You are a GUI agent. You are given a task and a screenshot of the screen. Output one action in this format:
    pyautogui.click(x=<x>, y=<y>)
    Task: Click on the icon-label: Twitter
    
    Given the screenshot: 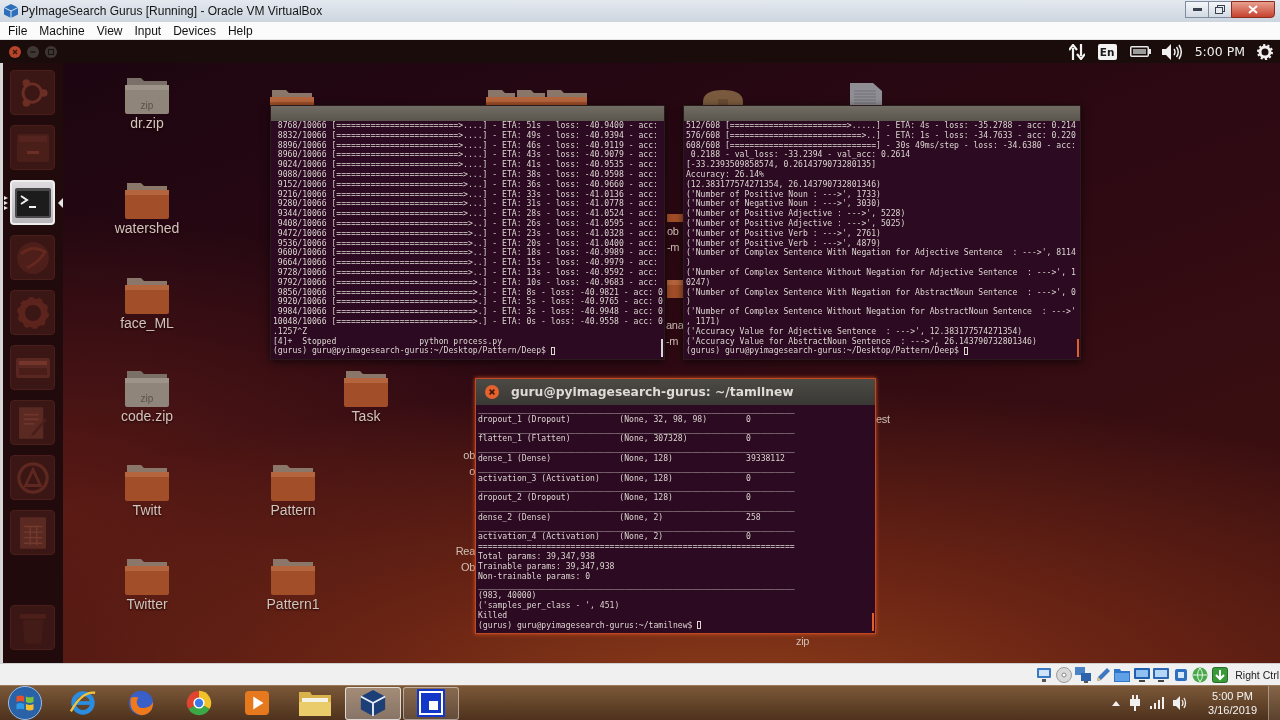 What is the action you would take?
    pyautogui.click(x=147, y=604)
    